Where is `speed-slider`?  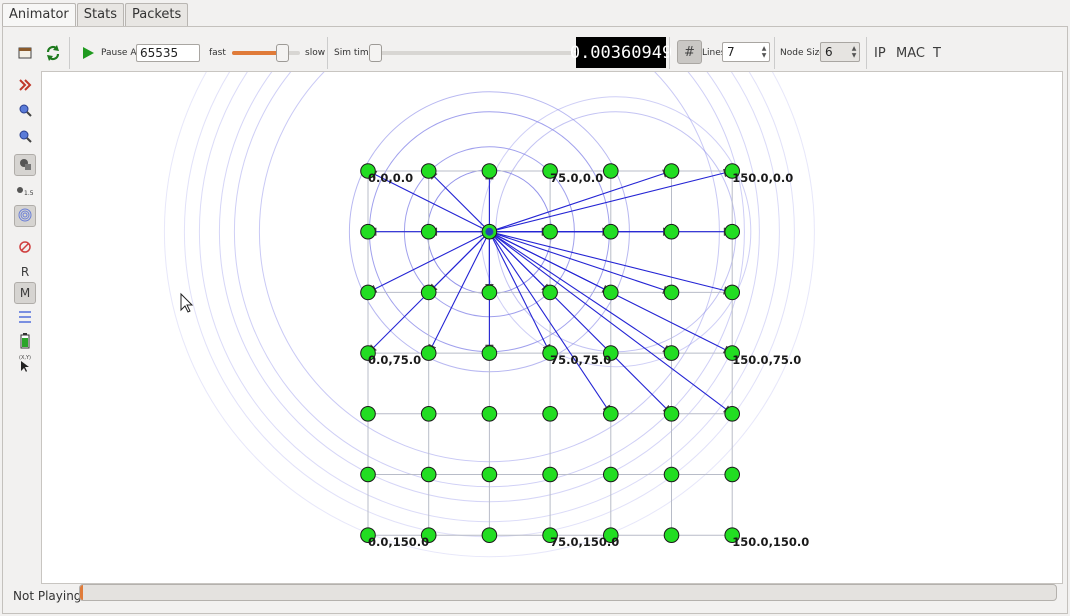 speed-slider is located at coordinates (268, 53).